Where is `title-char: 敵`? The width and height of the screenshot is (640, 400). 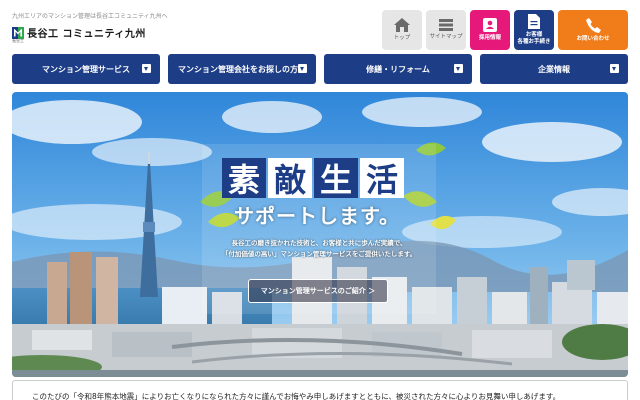
title-char: 敵 is located at coordinates (290, 178).